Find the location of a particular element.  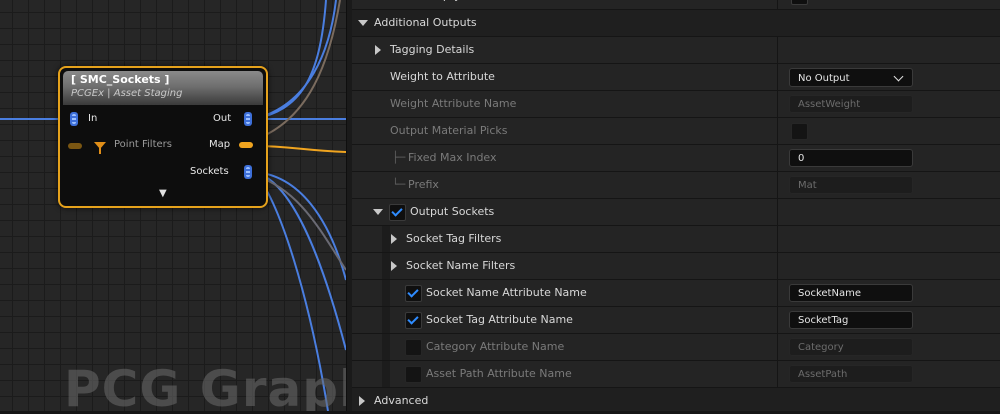

map-pin-icon is located at coordinates (246, 145).